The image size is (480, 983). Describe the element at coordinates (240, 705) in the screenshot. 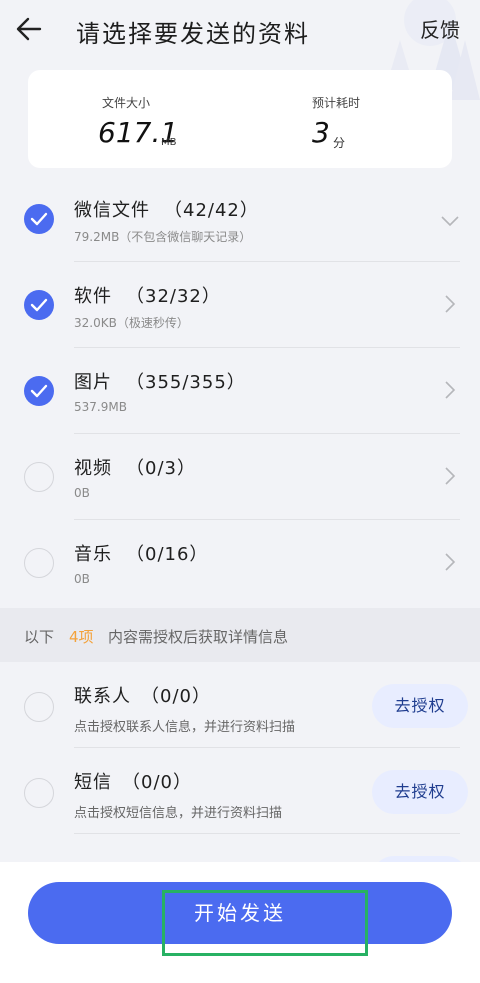

I see `list-item-contacts: 联系人 （0/0） 点击授权联系人信息，并进行资料扫描 去授权` at that location.